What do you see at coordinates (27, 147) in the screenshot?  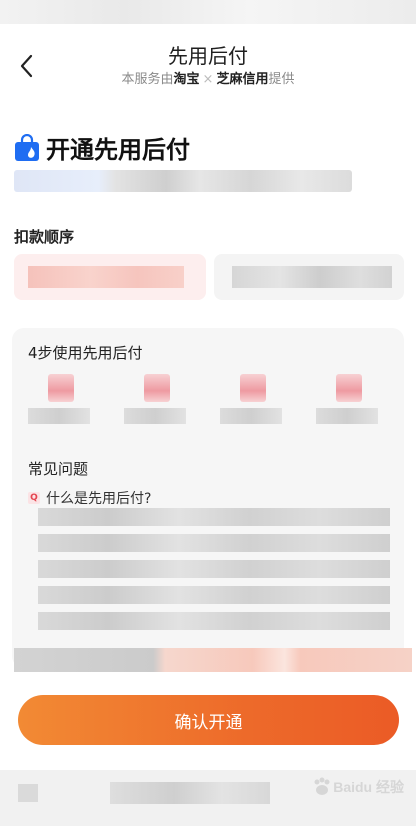 I see `shopping-bag-icon` at bounding box center [27, 147].